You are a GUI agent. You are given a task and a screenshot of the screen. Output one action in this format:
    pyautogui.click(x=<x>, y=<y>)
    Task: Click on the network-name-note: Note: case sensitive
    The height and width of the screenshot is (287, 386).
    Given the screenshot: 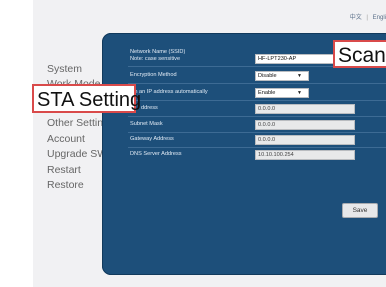 What is the action you would take?
    pyautogui.click(x=155, y=59)
    